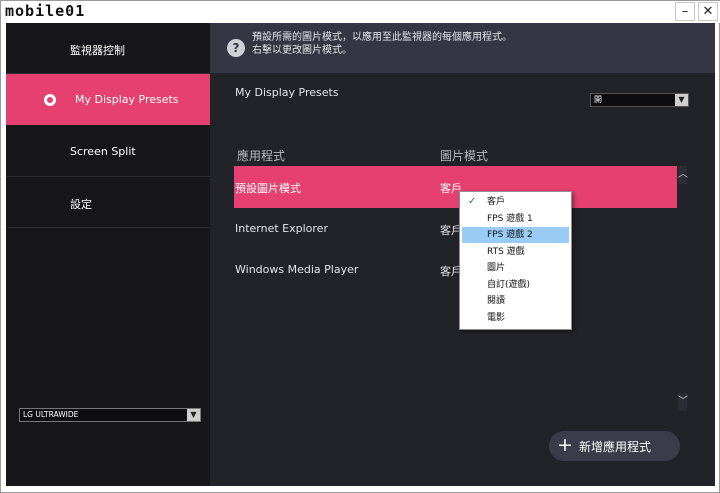 Image resolution: width=720 pixels, height=493 pixels. Describe the element at coordinates (464, 156) in the screenshot. I see `column-header-mode: 圖片模式` at that location.